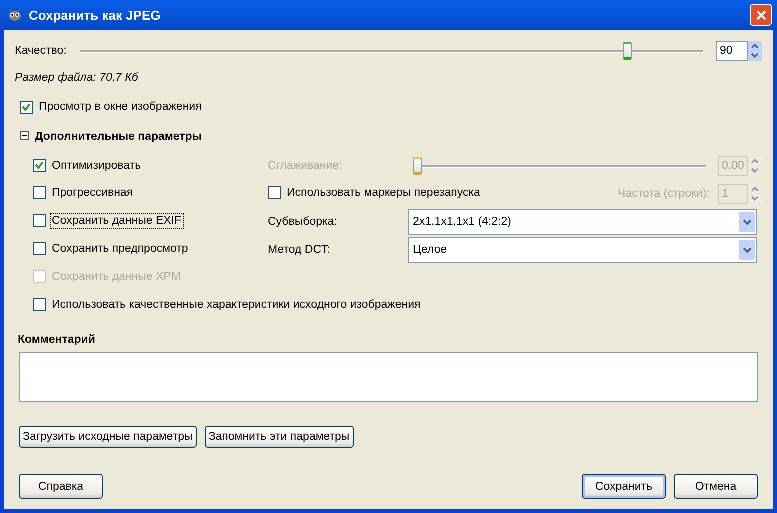 The image size is (777, 513). What do you see at coordinates (120, 248) in the screenshot?
I see `checkbox-label: Сохранить предпросмотр` at bounding box center [120, 248].